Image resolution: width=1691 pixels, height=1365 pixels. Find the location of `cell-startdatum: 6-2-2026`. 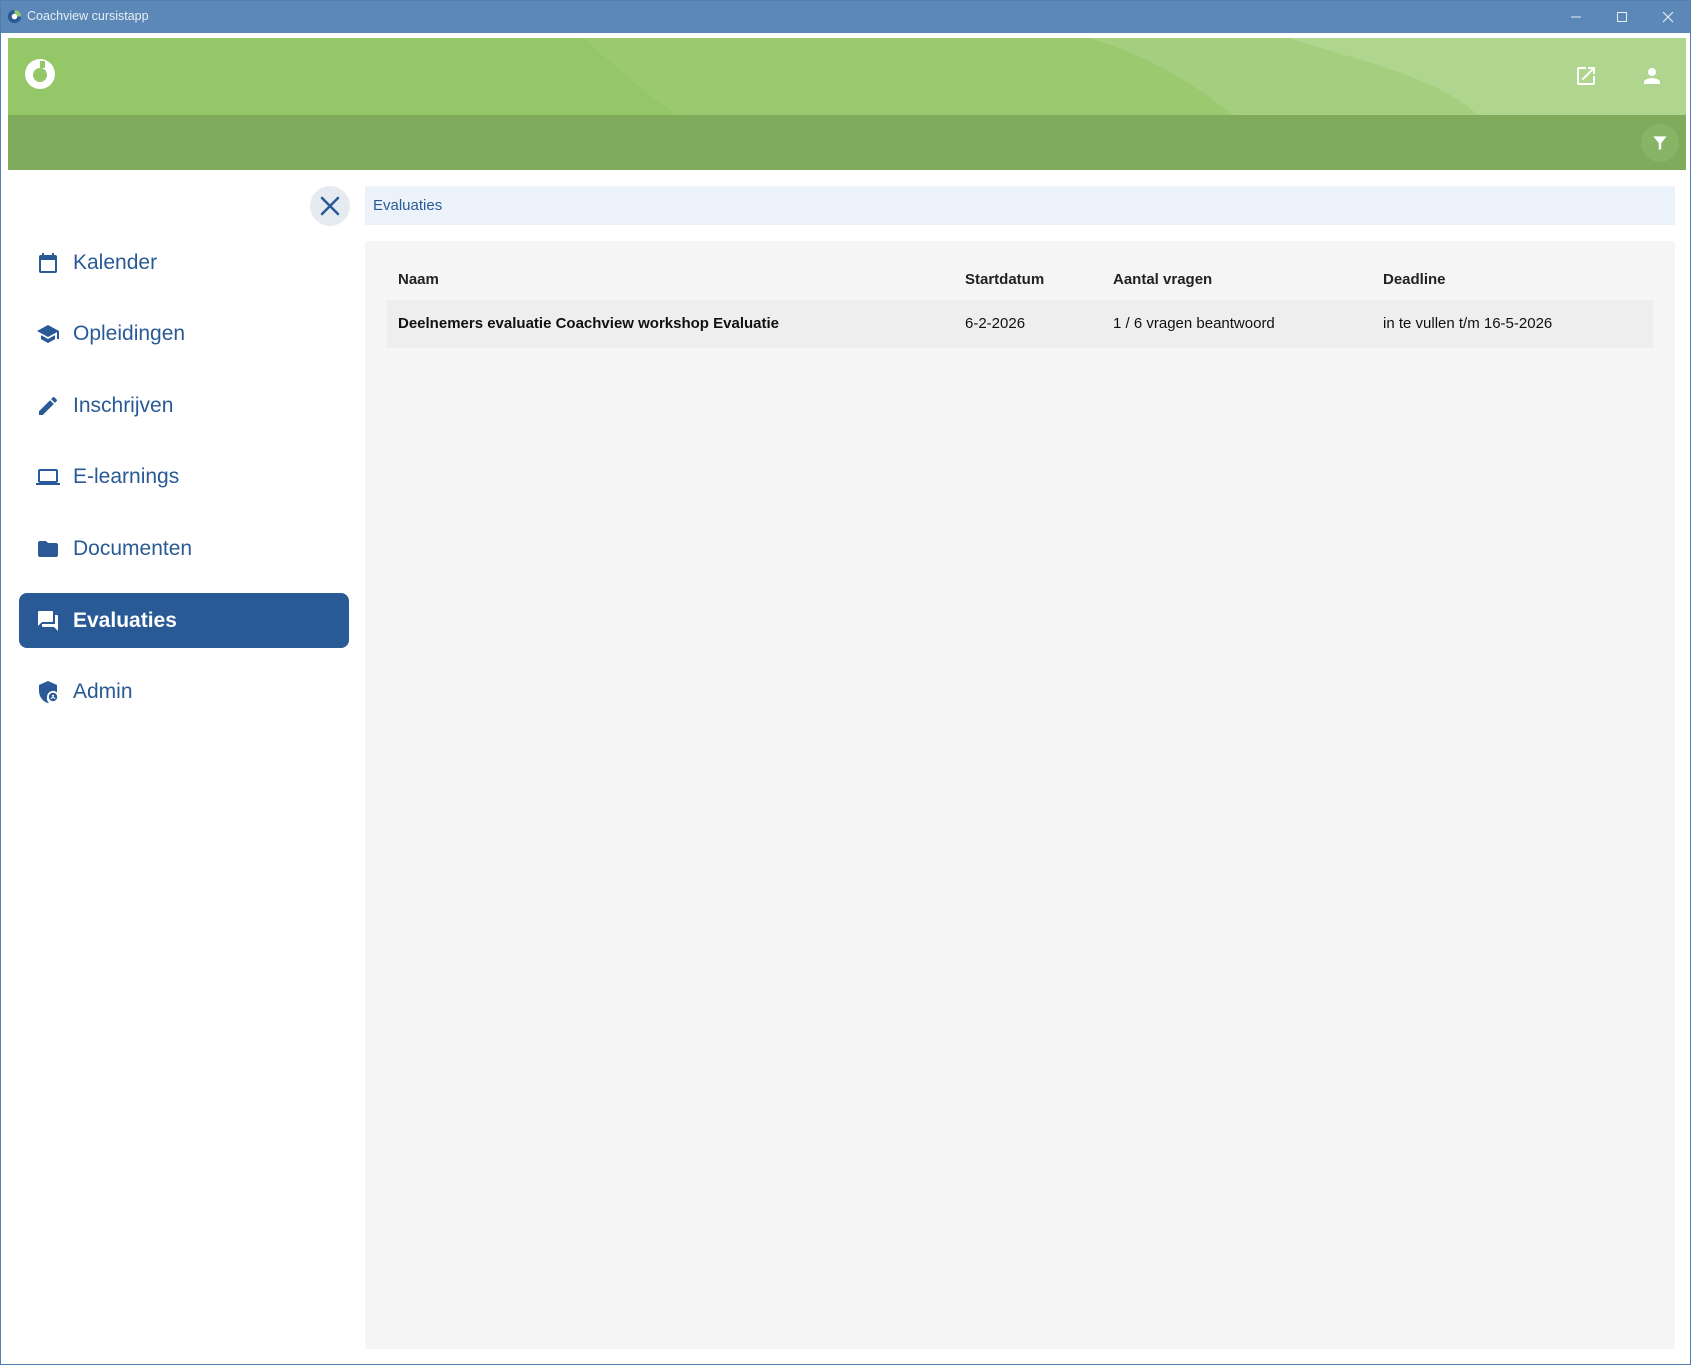

cell-startdatum: 6-2-2026 is located at coordinates (995, 323).